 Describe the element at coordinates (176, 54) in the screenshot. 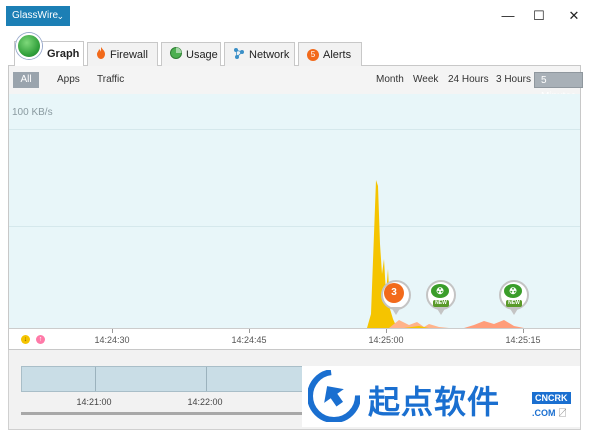

I see `usage-icon` at that location.